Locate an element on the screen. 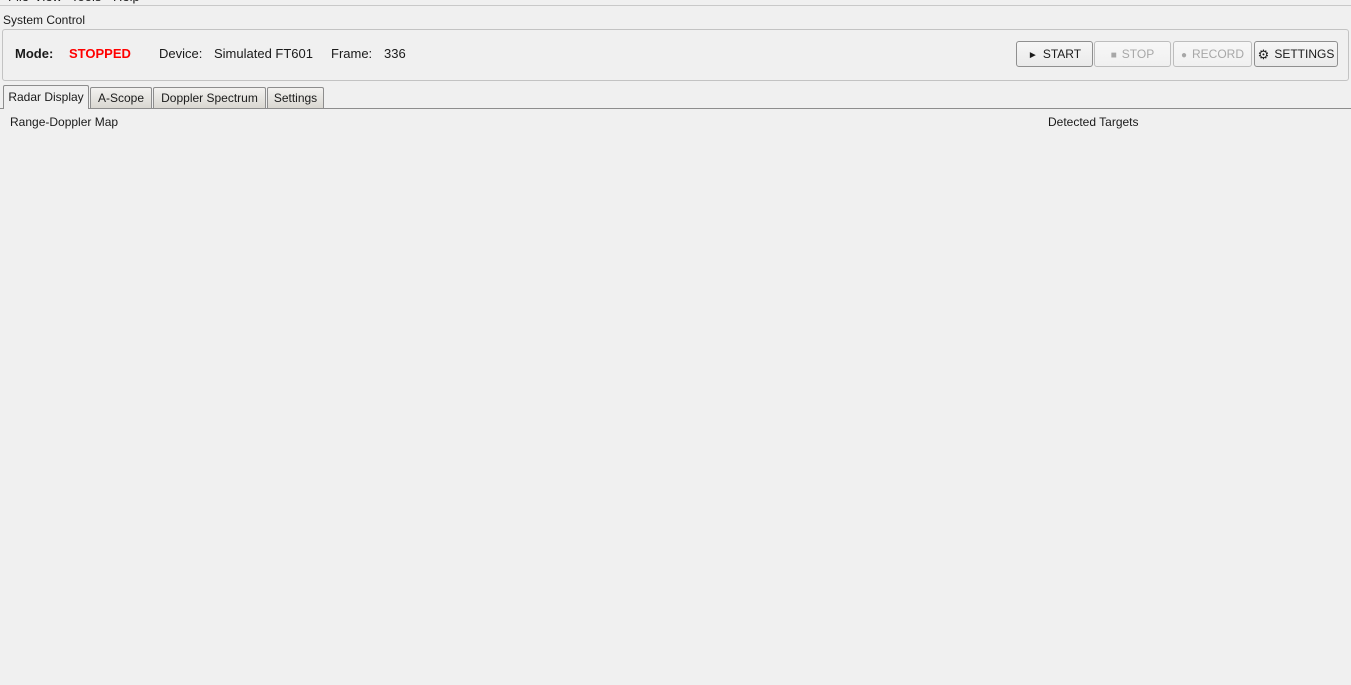  tab-a-scope: A-Scope is located at coordinates (121, 97).